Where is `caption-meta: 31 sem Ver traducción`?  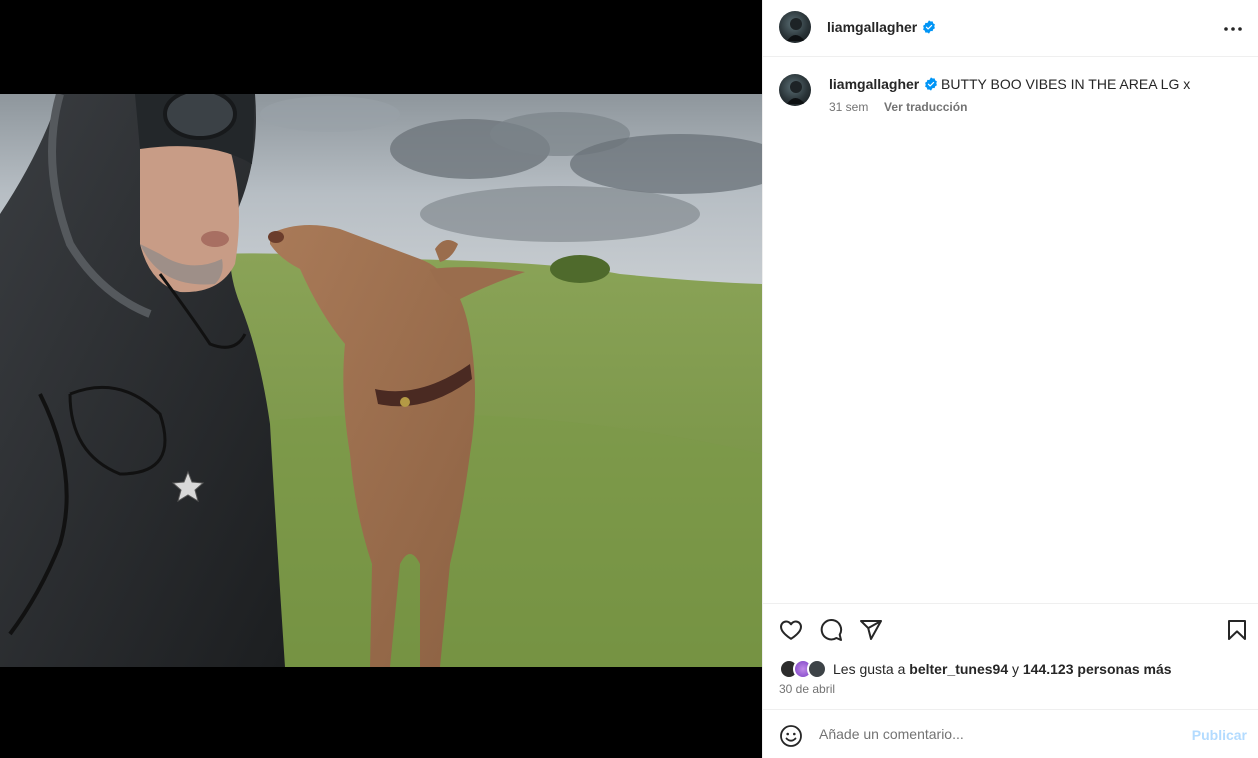
caption-meta: 31 sem Ver traducción is located at coordinates (898, 107).